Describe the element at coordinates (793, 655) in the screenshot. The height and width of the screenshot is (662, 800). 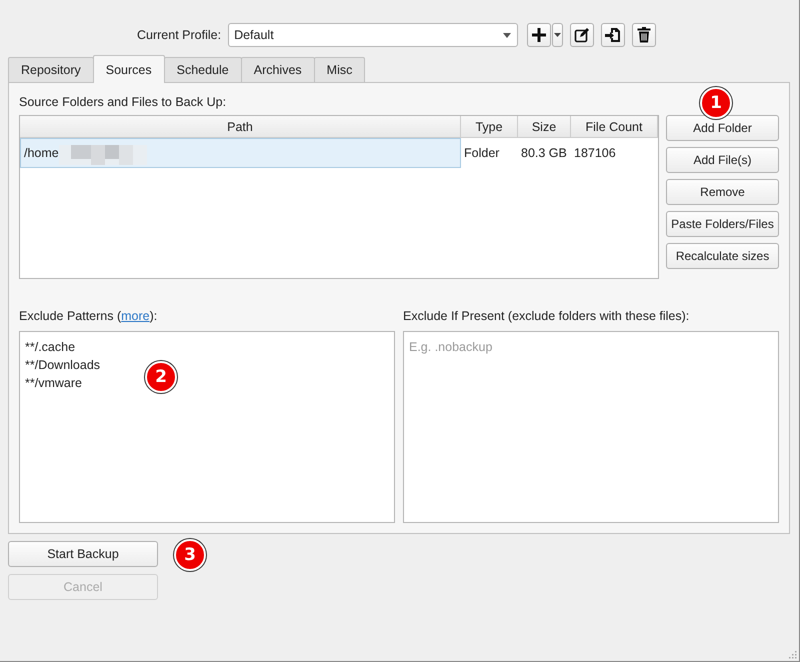
I see `resize-grip-icon` at that location.